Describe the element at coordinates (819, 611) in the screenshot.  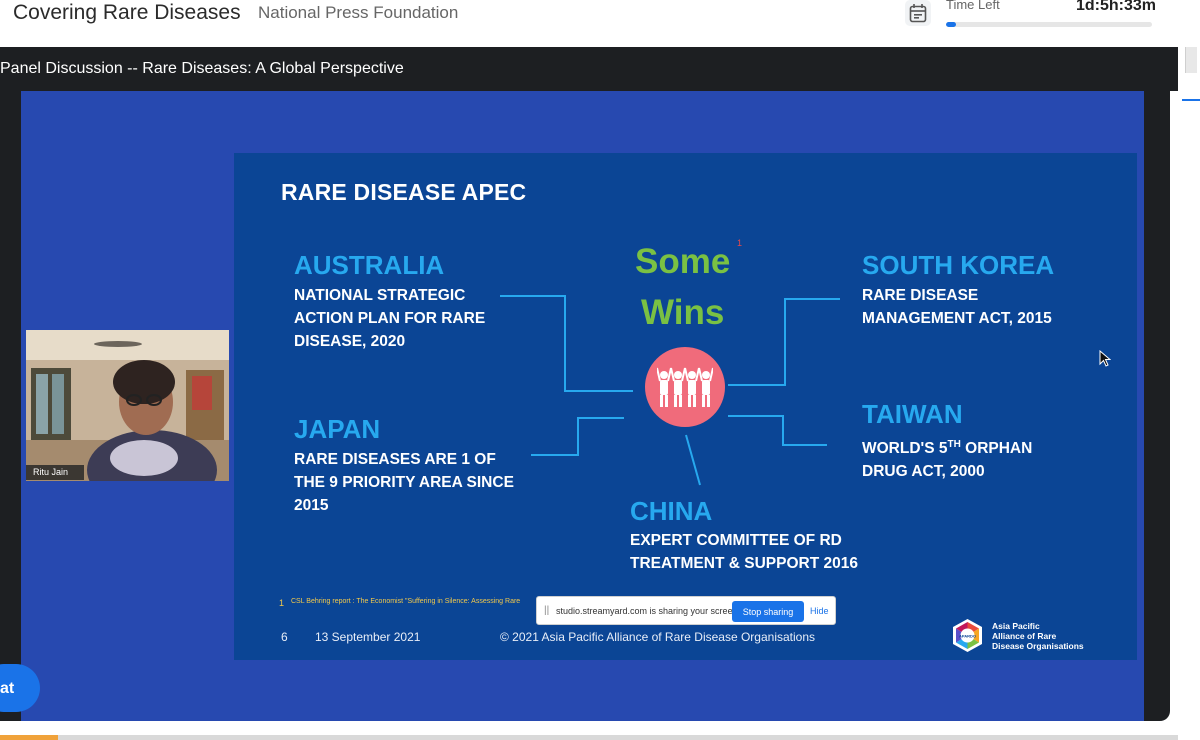
I see `hide-notice-link: Hide` at that location.